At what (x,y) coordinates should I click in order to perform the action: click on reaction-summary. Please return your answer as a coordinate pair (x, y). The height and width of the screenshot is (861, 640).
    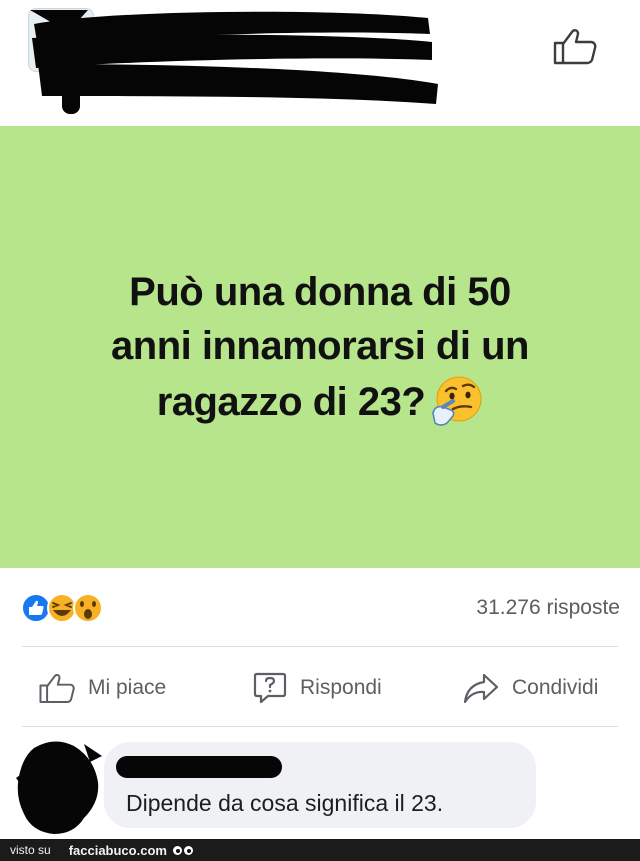
    Looking at the image, I should click on (70, 608).